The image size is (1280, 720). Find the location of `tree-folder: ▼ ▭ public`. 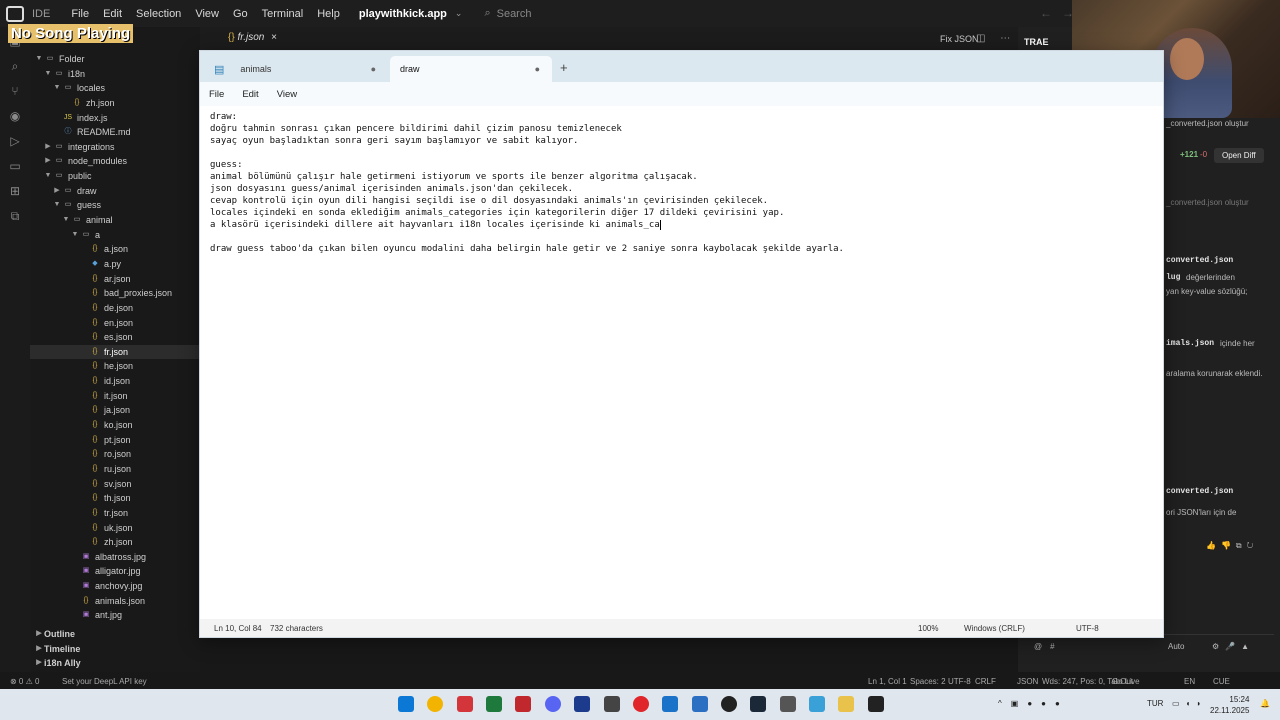

tree-folder: ▼ ▭ public is located at coordinates (115, 176).